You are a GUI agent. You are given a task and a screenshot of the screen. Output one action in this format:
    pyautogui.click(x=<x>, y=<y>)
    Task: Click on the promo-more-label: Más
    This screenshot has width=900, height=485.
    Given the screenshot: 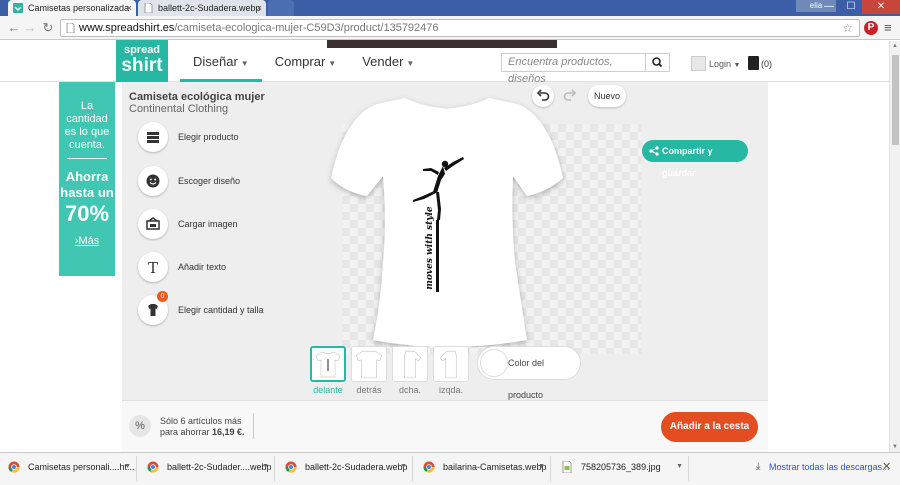 What is the action you would take?
    pyautogui.click(x=89, y=241)
    